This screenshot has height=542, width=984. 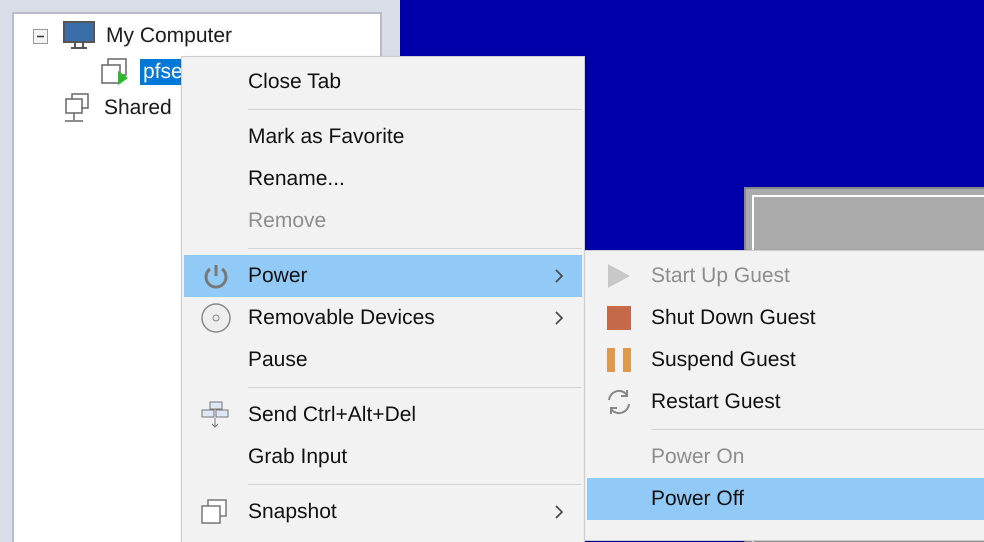 I want to click on menu-item: Removable Devices, so click(x=383, y=318).